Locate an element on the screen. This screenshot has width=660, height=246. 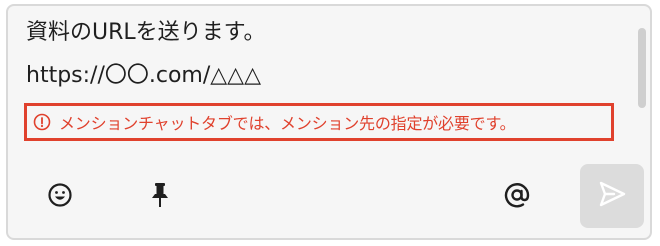
send-icon is located at coordinates (612, 196).